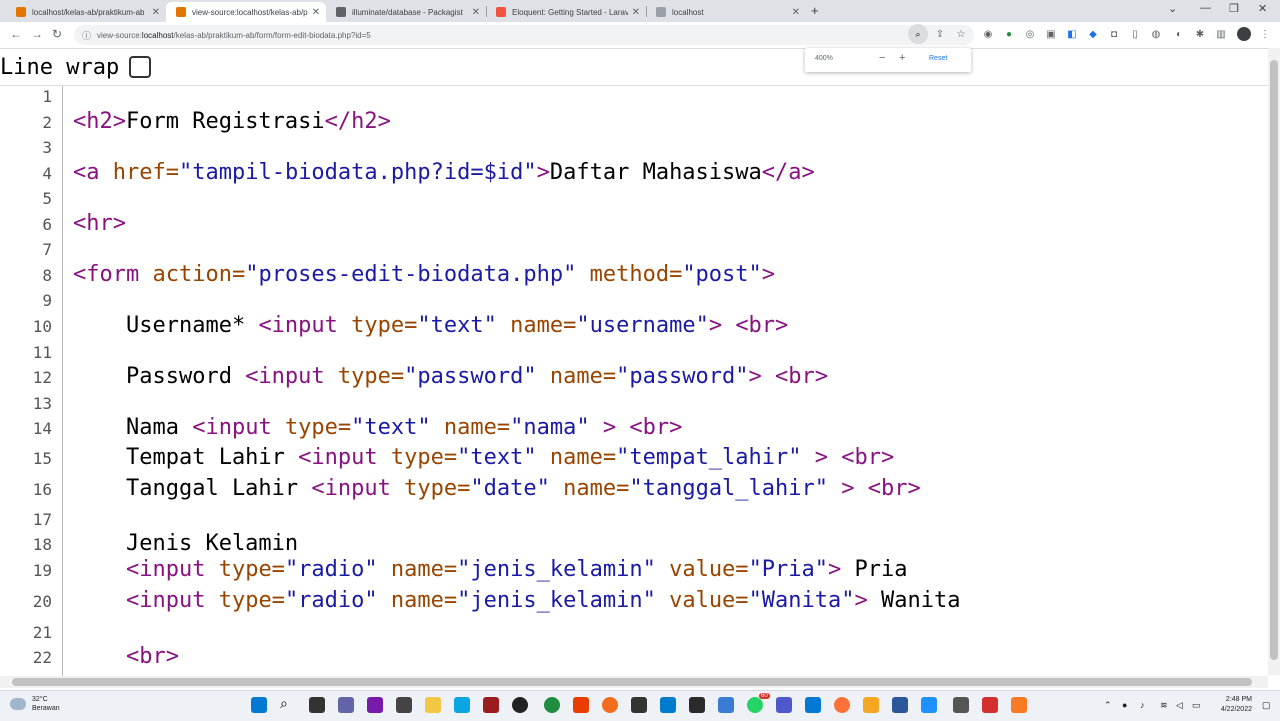  What do you see at coordinates (57, 34) in the screenshot?
I see `reload-icon: ↻` at bounding box center [57, 34].